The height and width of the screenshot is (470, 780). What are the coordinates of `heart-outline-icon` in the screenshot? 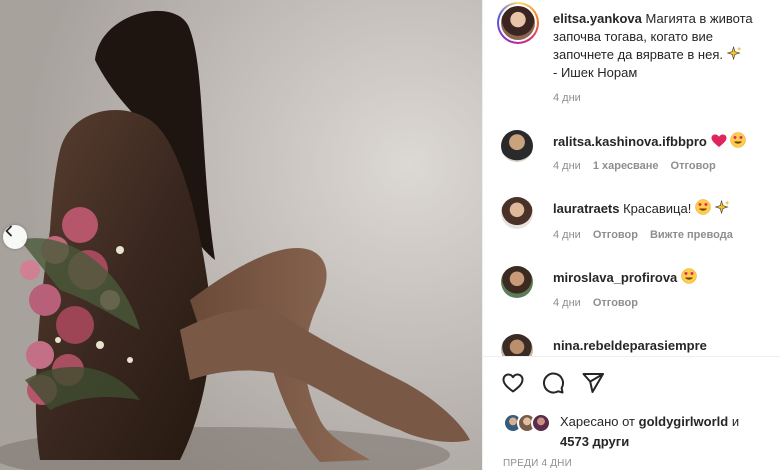 It's located at (513, 383).